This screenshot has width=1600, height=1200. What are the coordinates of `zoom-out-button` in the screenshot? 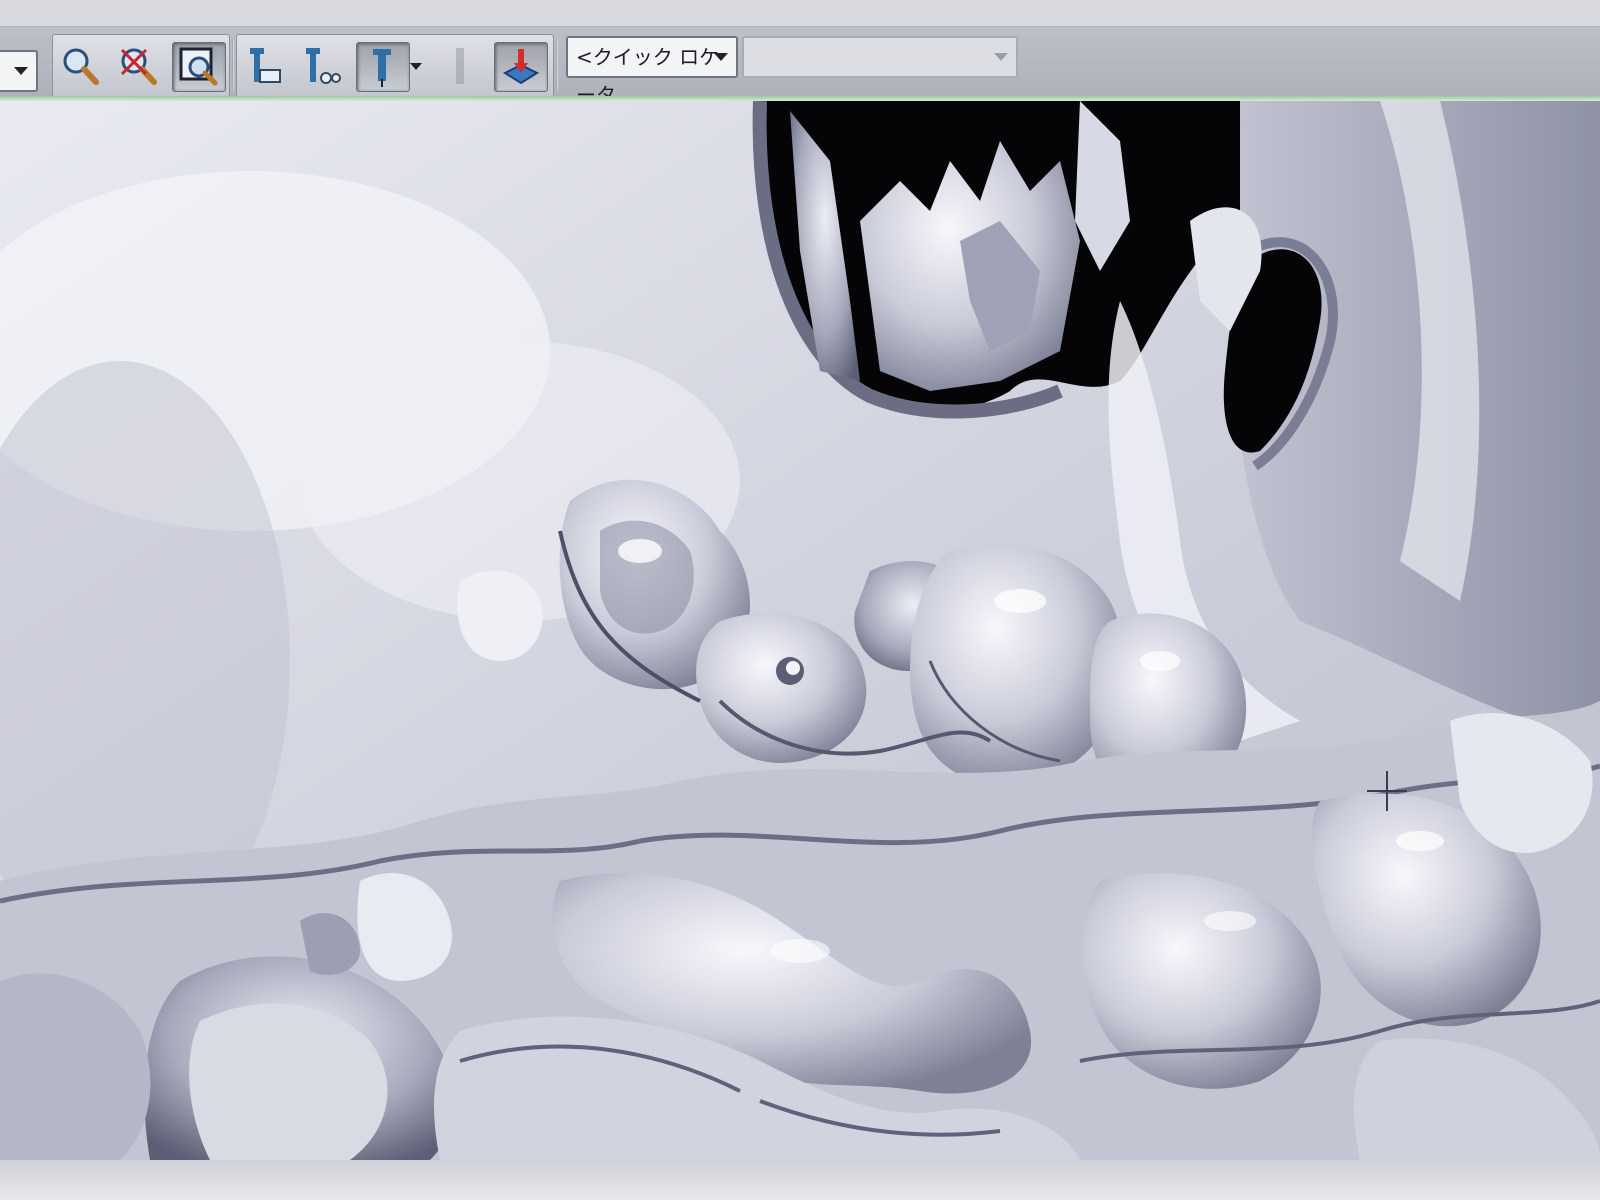 It's located at (138, 66).